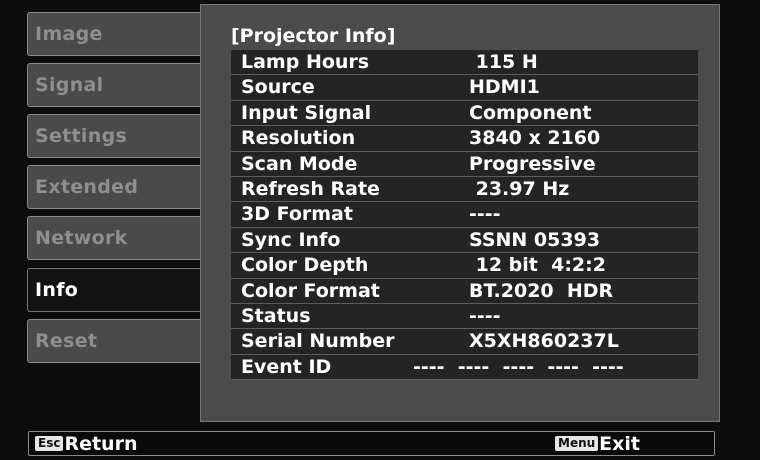 The image size is (760, 460). Describe the element at coordinates (120, 290) in the screenshot. I see `menu-item-info: Info` at that location.